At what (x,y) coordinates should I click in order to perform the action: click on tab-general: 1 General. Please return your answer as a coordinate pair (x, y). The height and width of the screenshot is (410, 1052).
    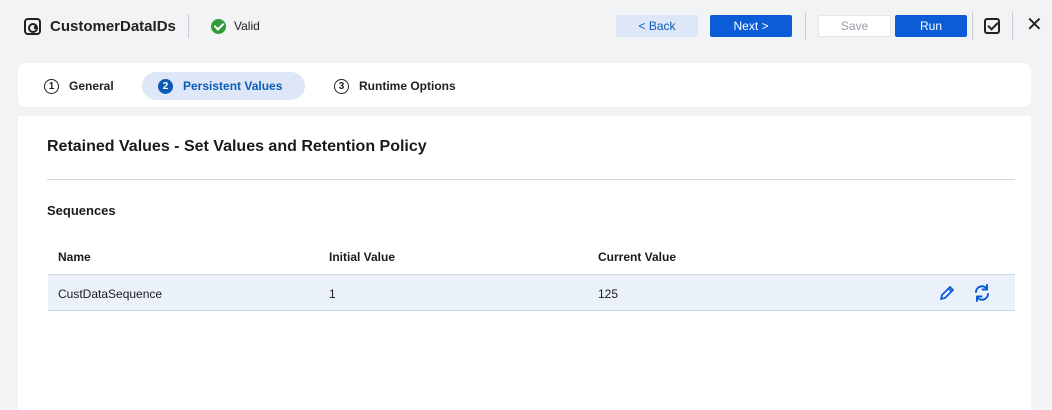
    Looking at the image, I should click on (79, 86).